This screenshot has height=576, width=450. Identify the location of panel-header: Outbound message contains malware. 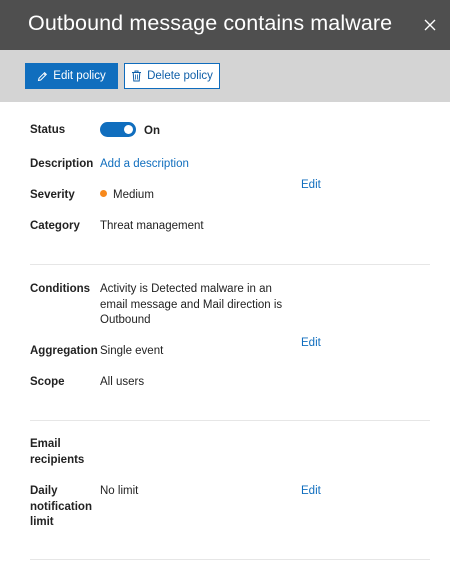
(225, 25).